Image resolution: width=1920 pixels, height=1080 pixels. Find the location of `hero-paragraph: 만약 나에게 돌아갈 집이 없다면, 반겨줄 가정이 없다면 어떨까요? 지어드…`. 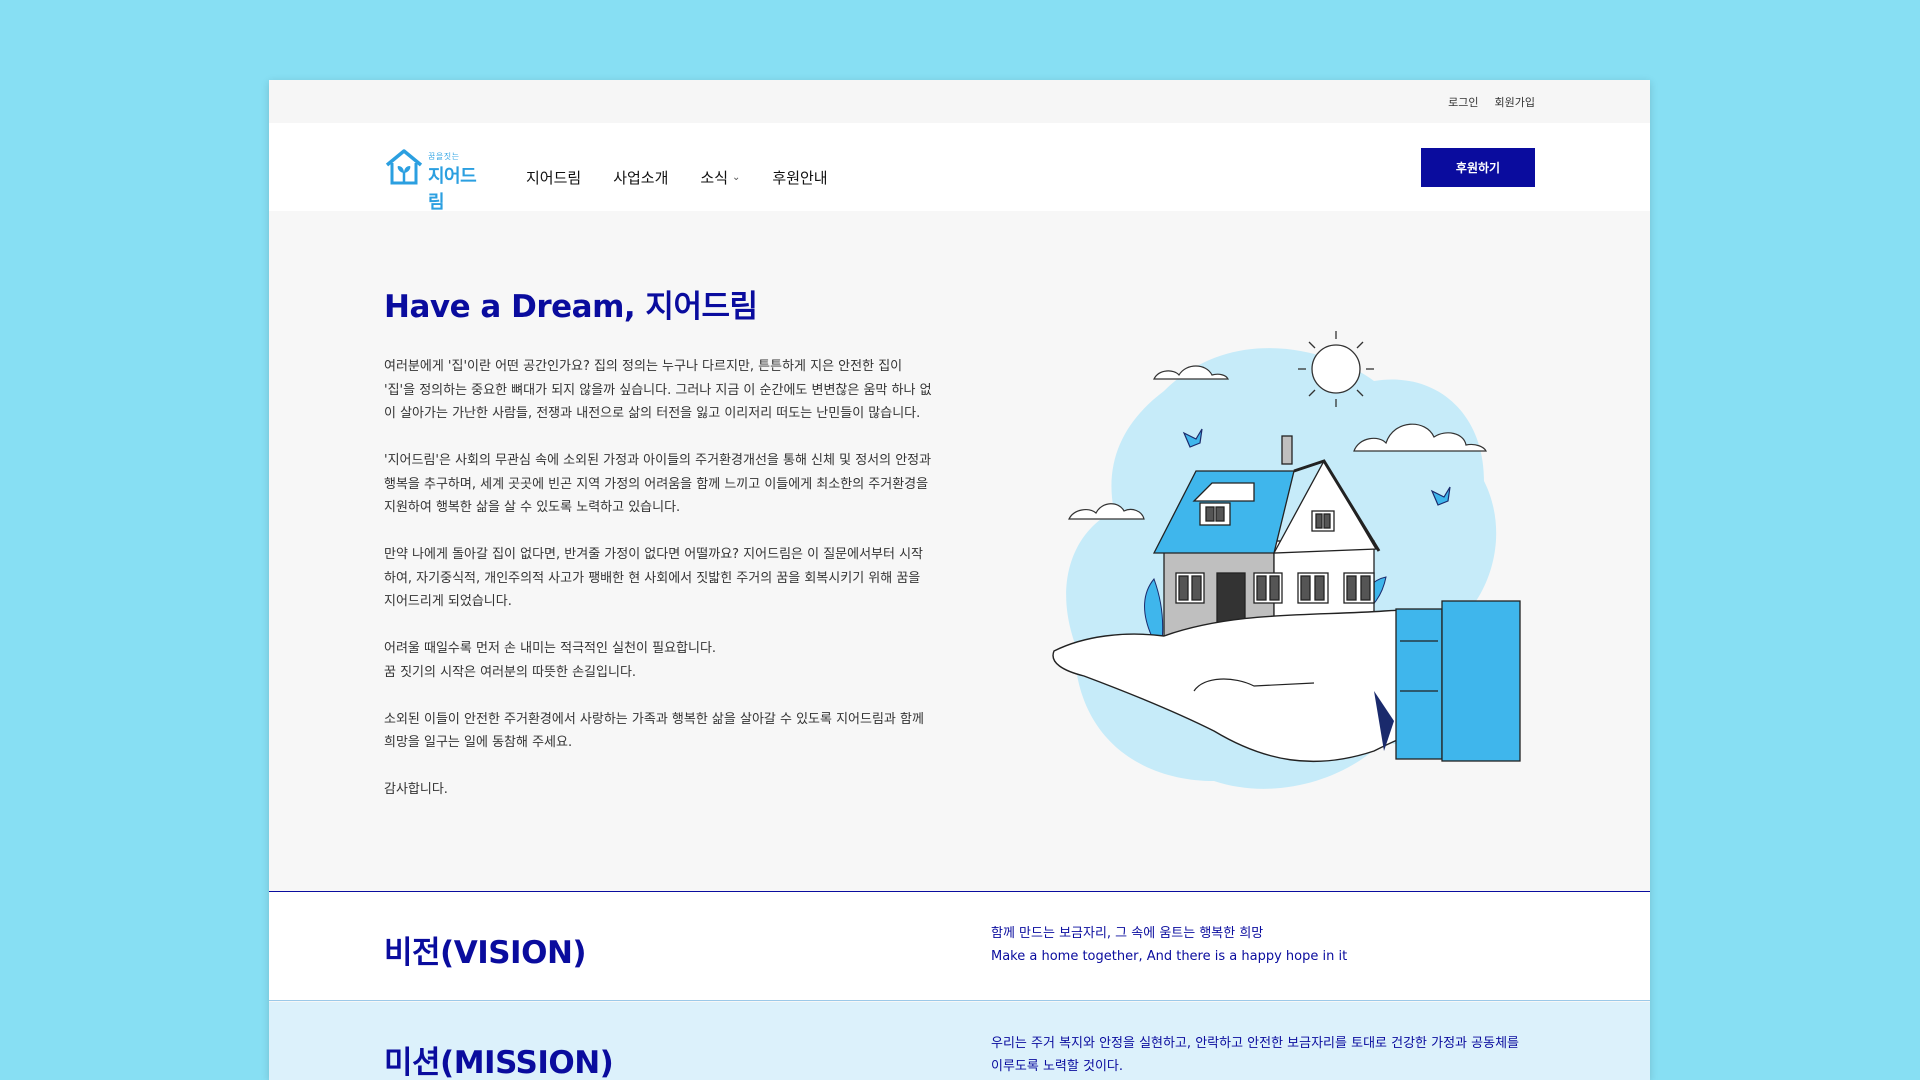

hero-paragraph: 만약 나에게 돌아갈 집이 없다면, 반겨줄 가정이 없다면 어떨까요? 지어드… is located at coordinates (654, 578).